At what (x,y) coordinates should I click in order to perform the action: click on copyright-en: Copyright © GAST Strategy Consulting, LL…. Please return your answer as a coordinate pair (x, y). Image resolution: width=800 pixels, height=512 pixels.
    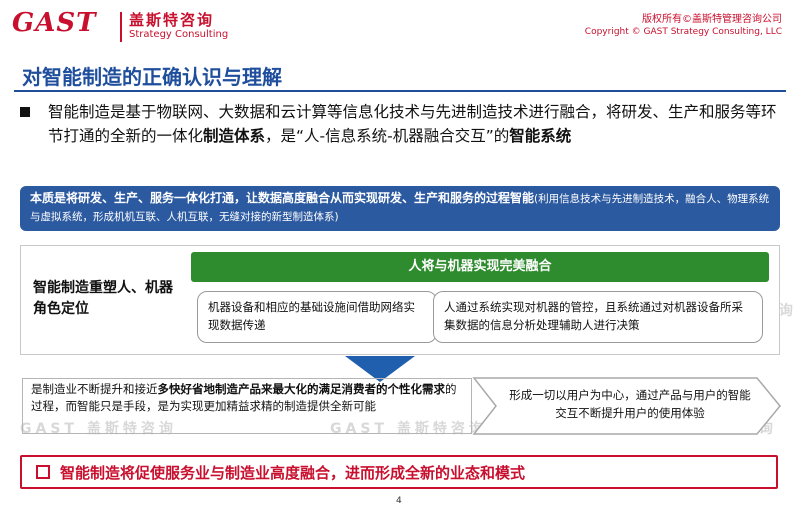
    Looking at the image, I should click on (683, 32).